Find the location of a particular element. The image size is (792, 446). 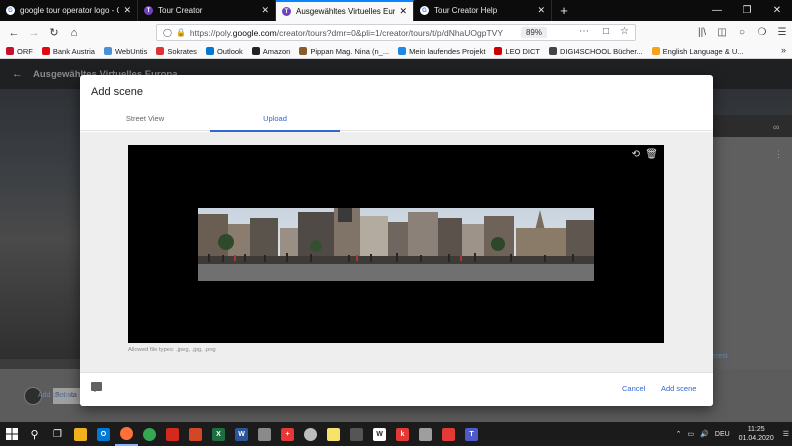

tab-title: Tour Creator is located at coordinates (180, 10).